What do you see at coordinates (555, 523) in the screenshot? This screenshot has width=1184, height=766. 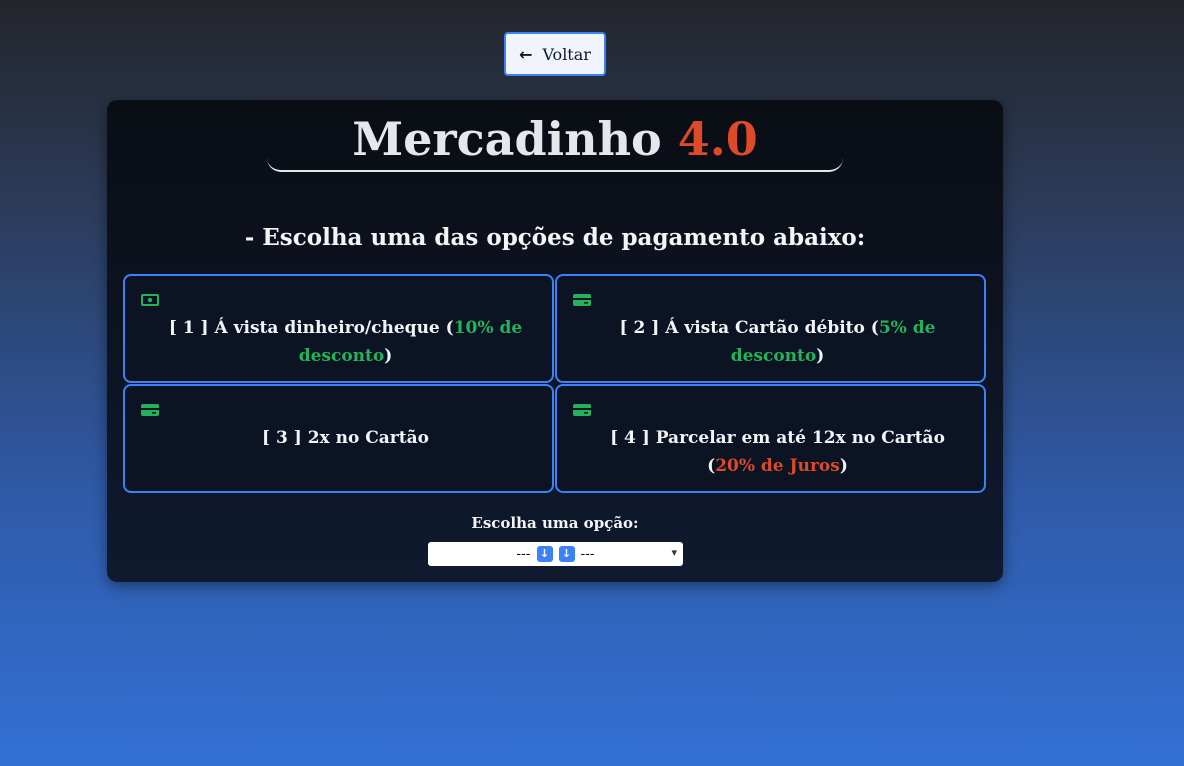 I see `choose-option-label: Escolha uma opção:` at bounding box center [555, 523].